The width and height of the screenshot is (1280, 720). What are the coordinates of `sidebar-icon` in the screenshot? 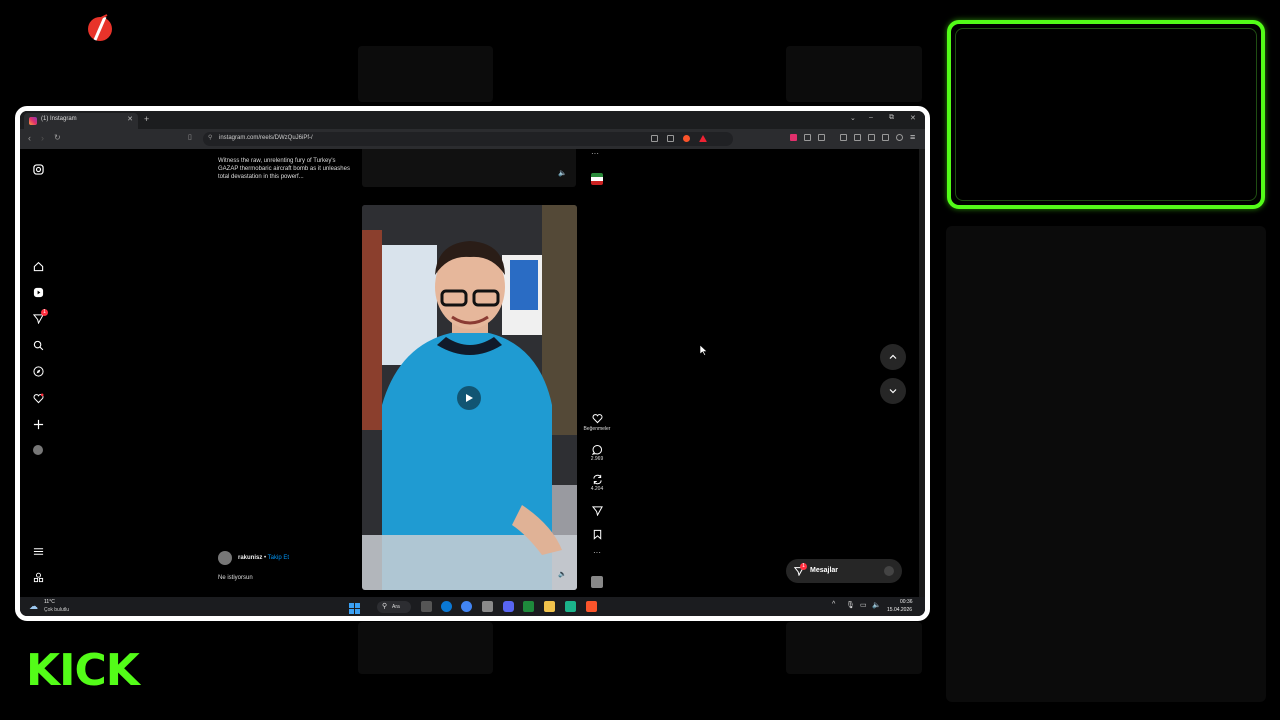 It's located at (857, 137).